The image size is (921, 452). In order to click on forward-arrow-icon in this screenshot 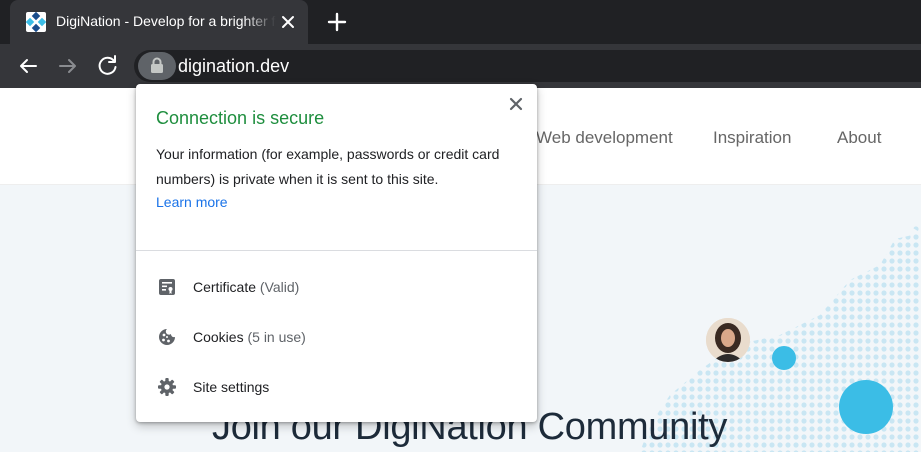, I will do `click(68, 66)`.